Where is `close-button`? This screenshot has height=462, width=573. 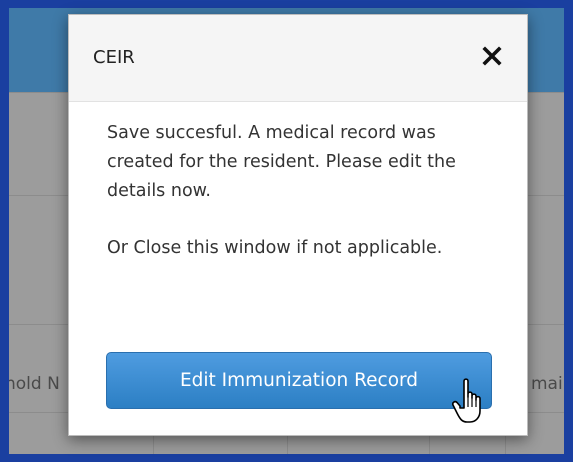 close-button is located at coordinates (492, 56).